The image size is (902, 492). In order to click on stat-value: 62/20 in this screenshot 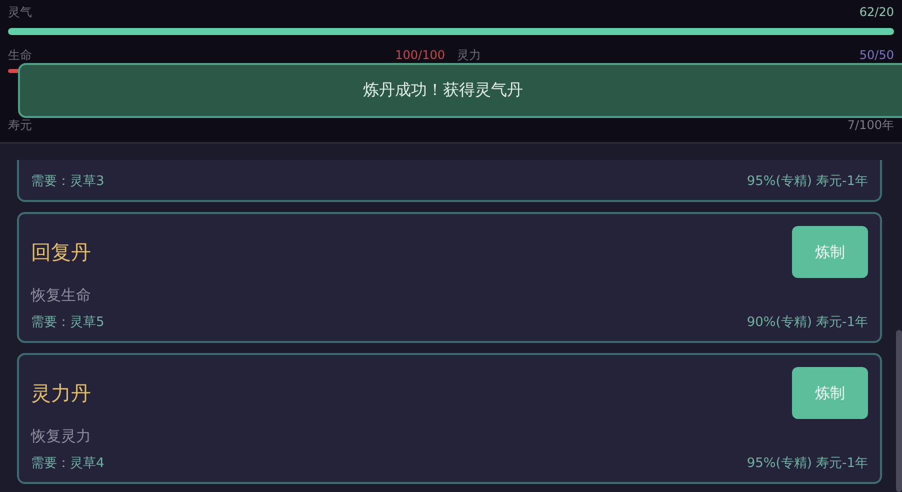, I will do `click(876, 12)`.